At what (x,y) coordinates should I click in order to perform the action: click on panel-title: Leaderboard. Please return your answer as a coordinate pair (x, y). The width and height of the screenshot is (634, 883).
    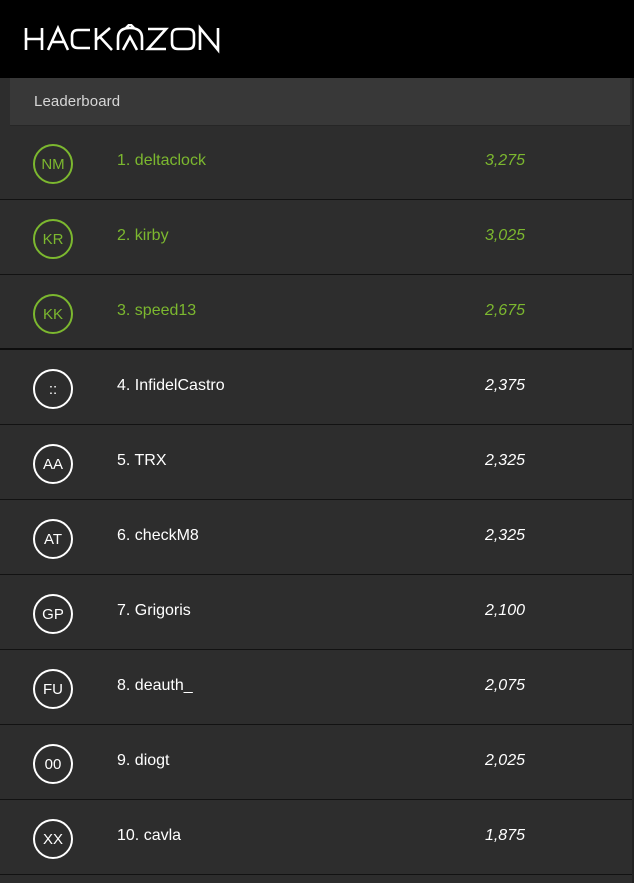
    Looking at the image, I should click on (77, 101).